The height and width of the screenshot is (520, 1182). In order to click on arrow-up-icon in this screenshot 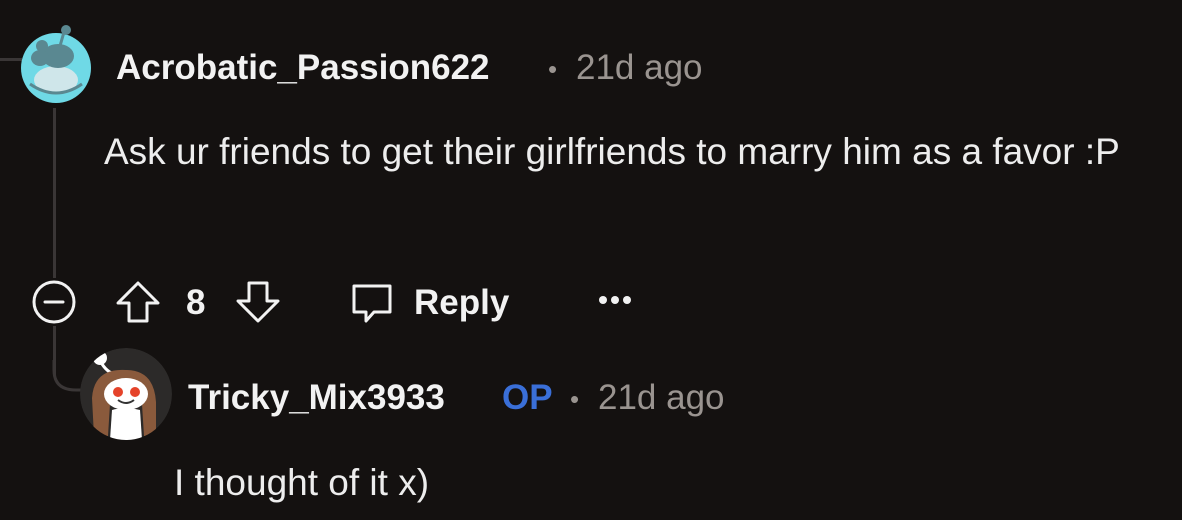, I will do `click(138, 302)`.